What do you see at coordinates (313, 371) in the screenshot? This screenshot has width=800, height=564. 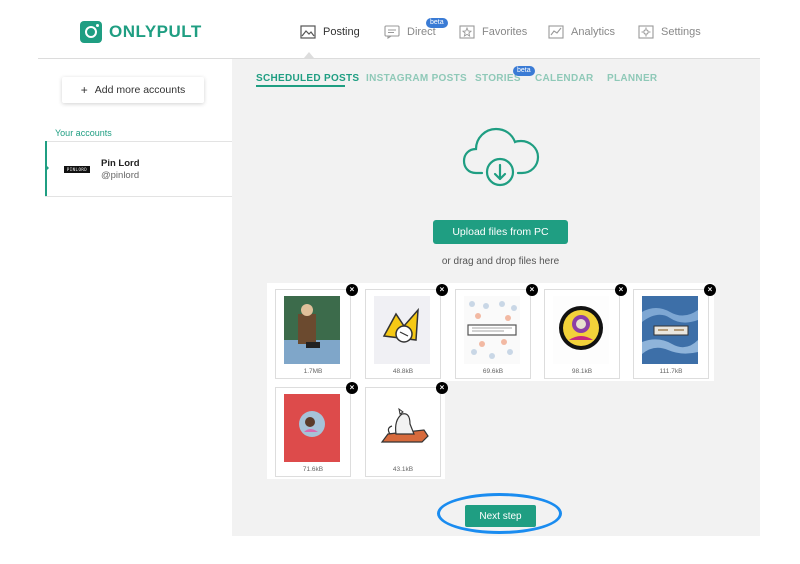 I see `file-size: 1.7MB` at bounding box center [313, 371].